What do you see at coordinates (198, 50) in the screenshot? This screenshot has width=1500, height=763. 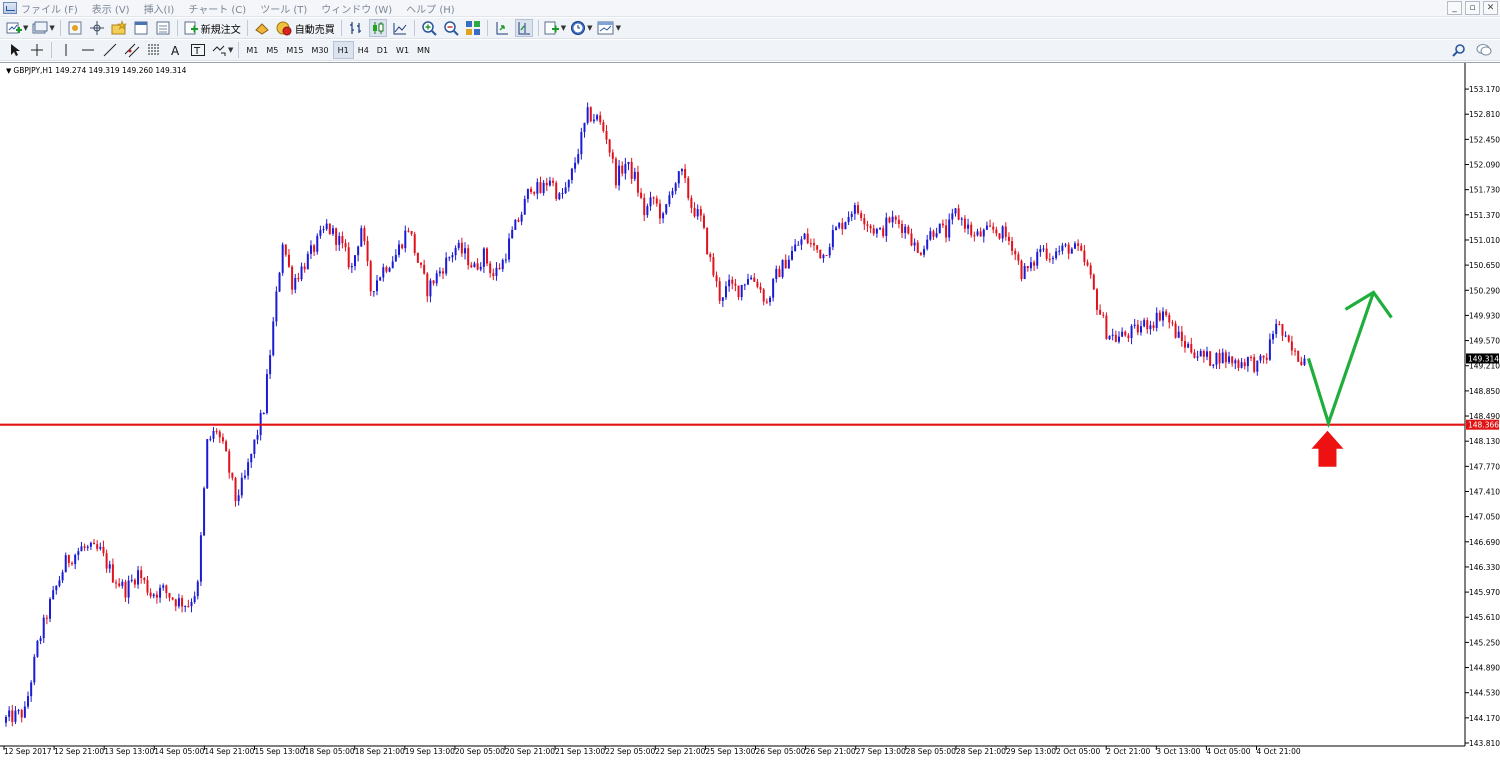 I see `text-label-button: T` at bounding box center [198, 50].